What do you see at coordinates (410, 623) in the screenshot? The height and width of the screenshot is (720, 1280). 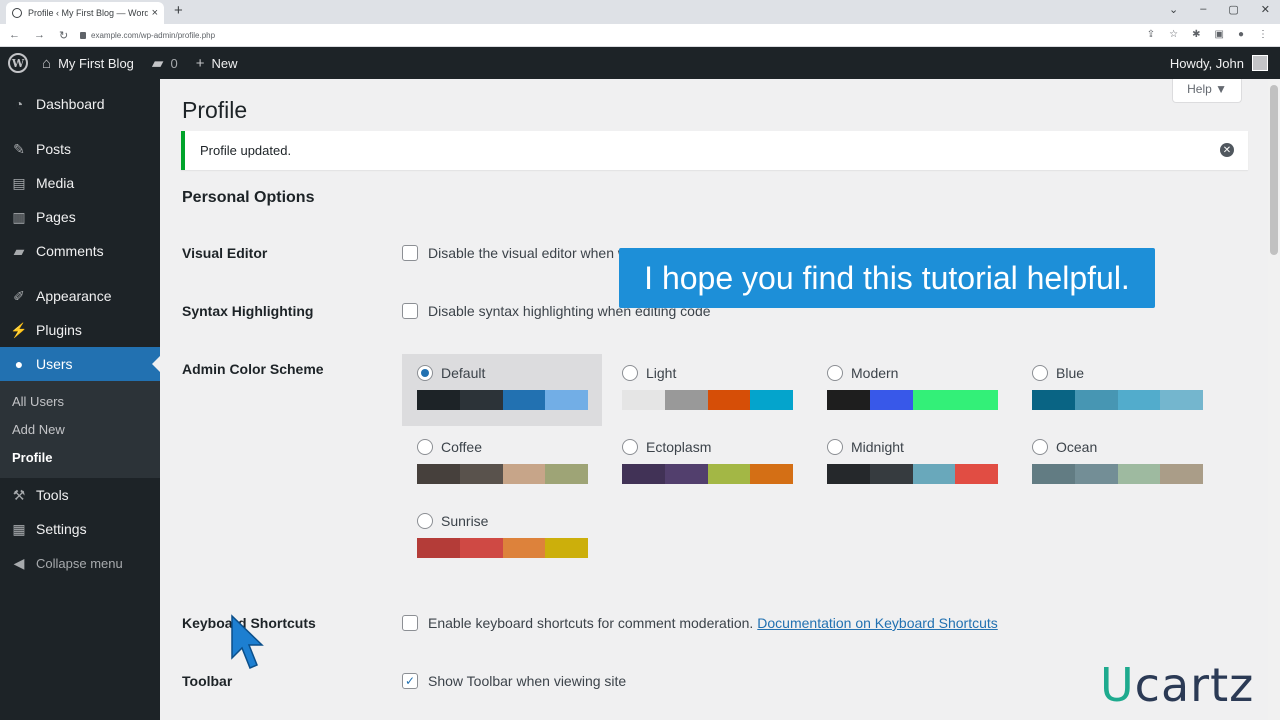 I see `keyboard-shortcuts-checkbox` at bounding box center [410, 623].